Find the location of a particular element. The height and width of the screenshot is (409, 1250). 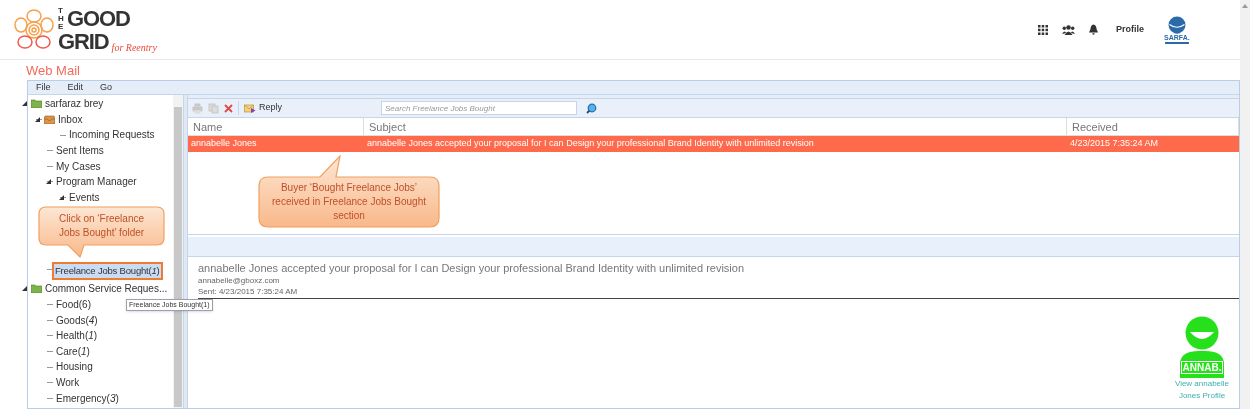

folder-item: My Cases is located at coordinates (78, 166).